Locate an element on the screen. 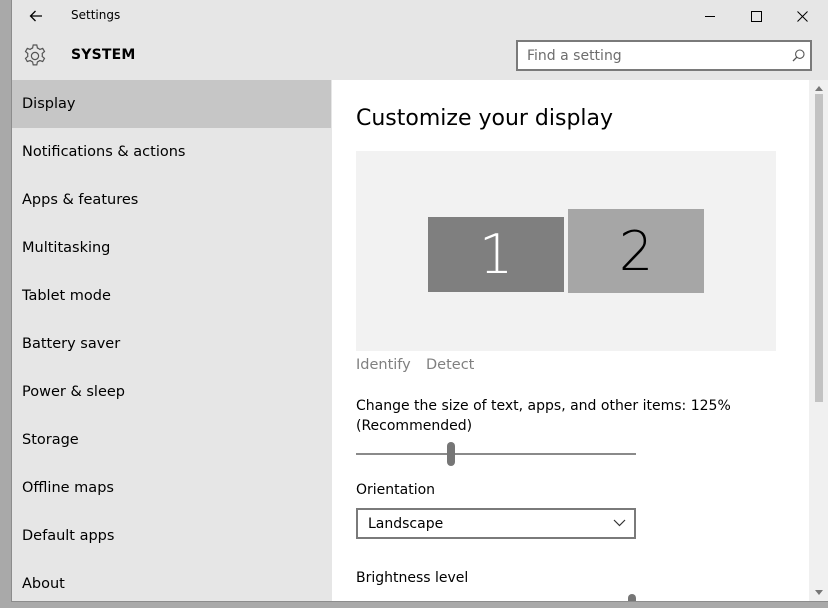 The image size is (828, 608). minimize-button is located at coordinates (710, 16).